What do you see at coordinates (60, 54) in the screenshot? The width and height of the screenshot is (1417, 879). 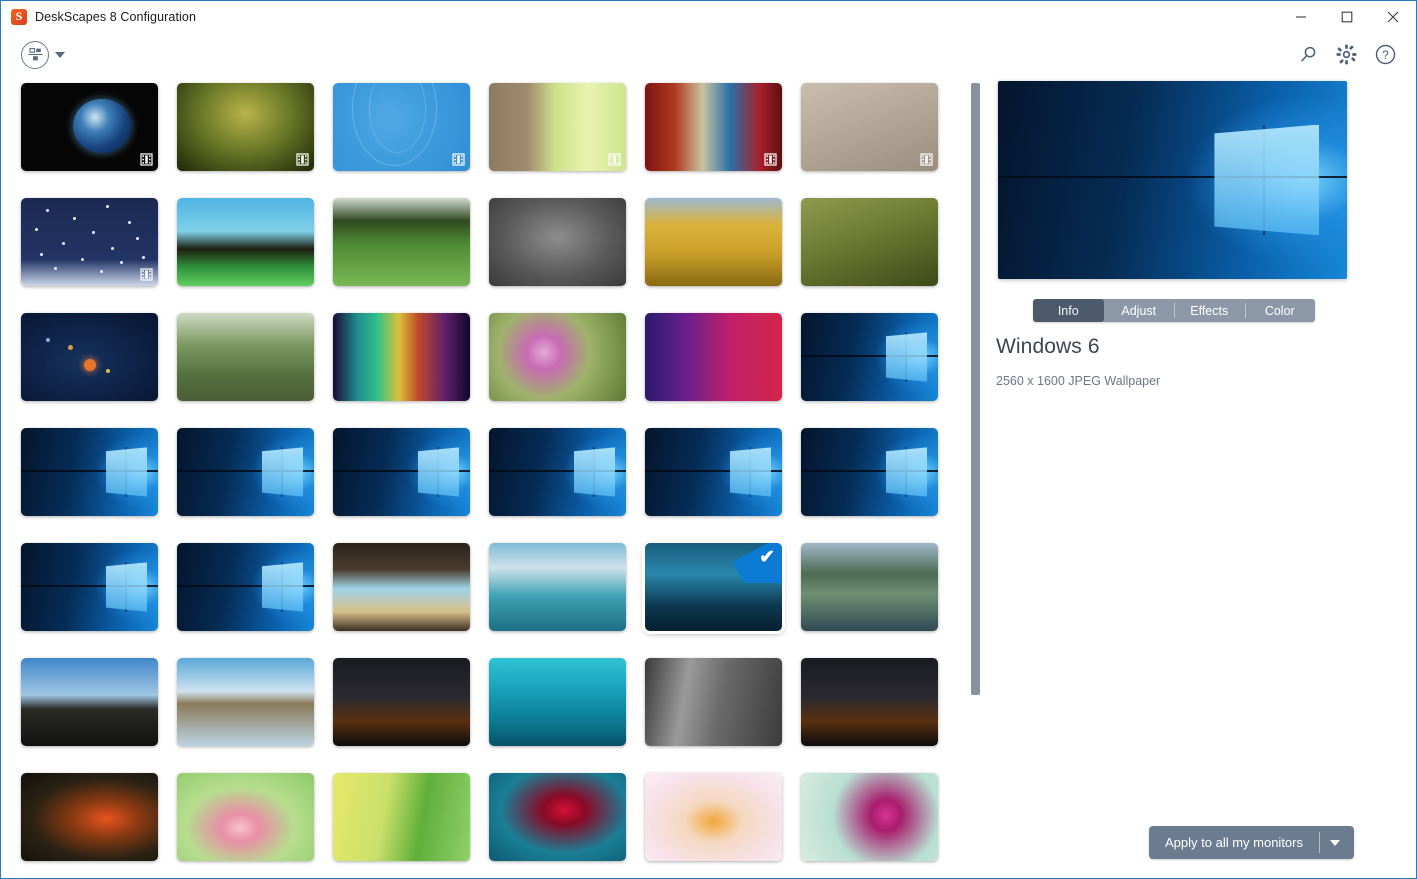 I see `view-mode-dropdown-caret` at bounding box center [60, 54].